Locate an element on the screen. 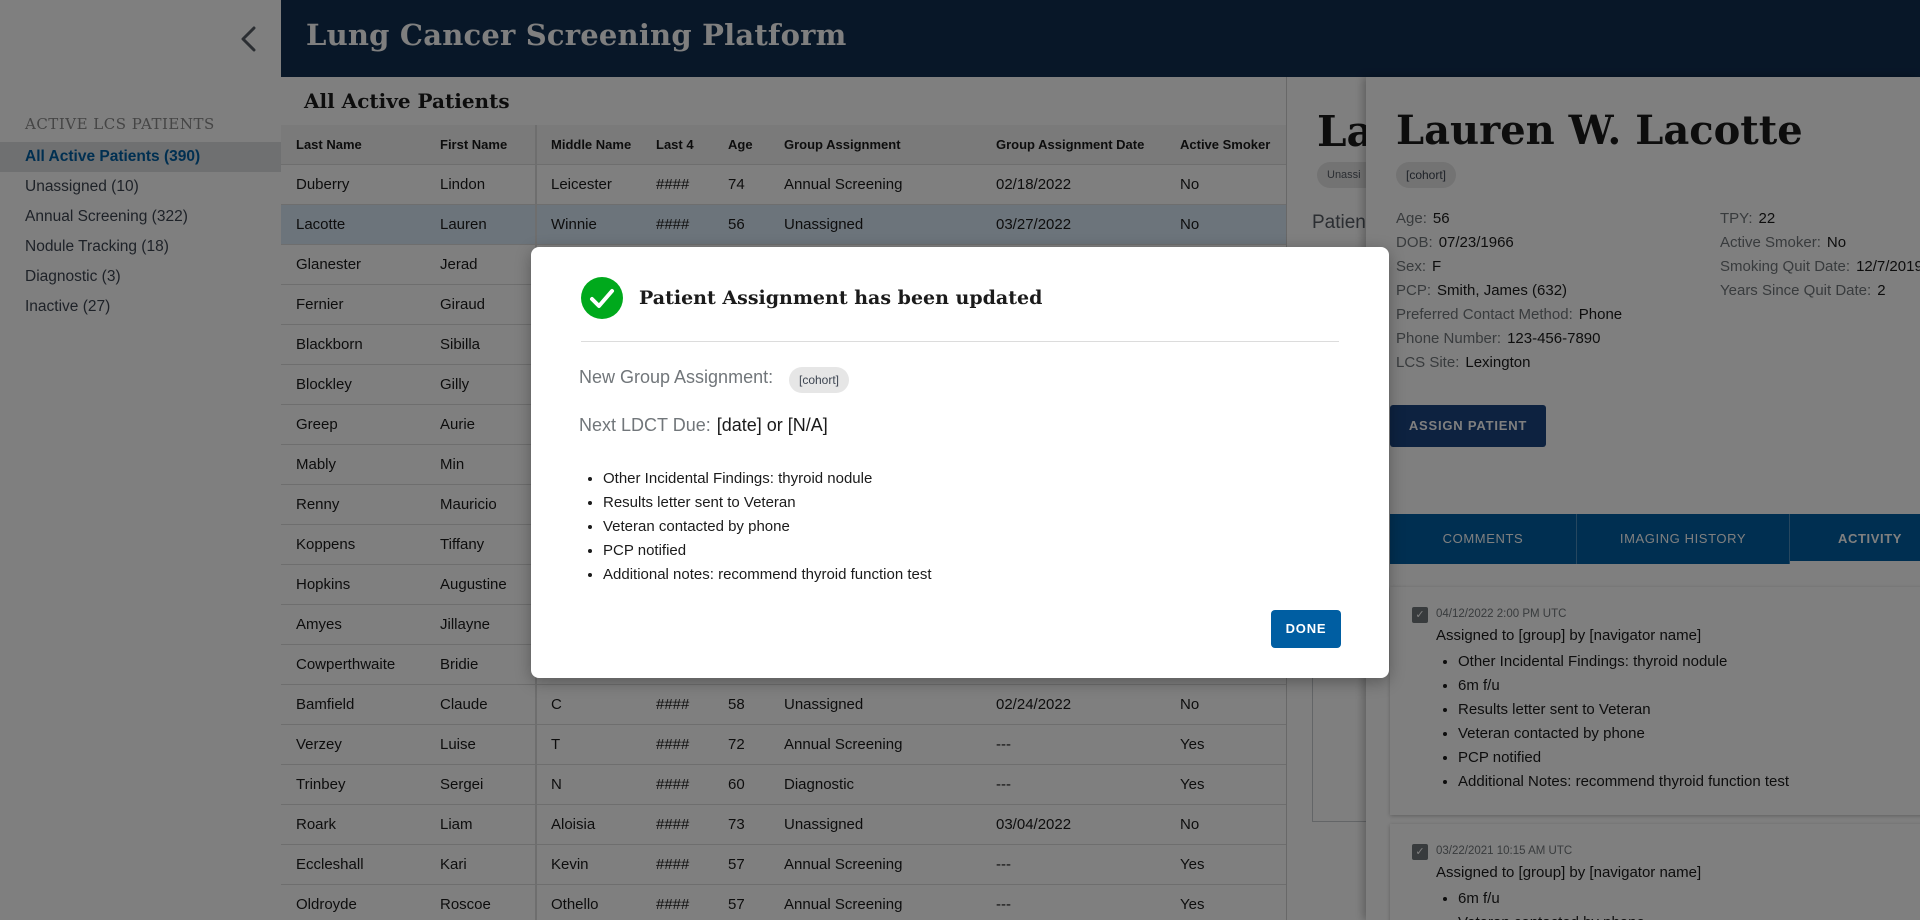 Image resolution: width=1920 pixels, height=920 pixels. new-group-badge: [cohort] is located at coordinates (819, 380).